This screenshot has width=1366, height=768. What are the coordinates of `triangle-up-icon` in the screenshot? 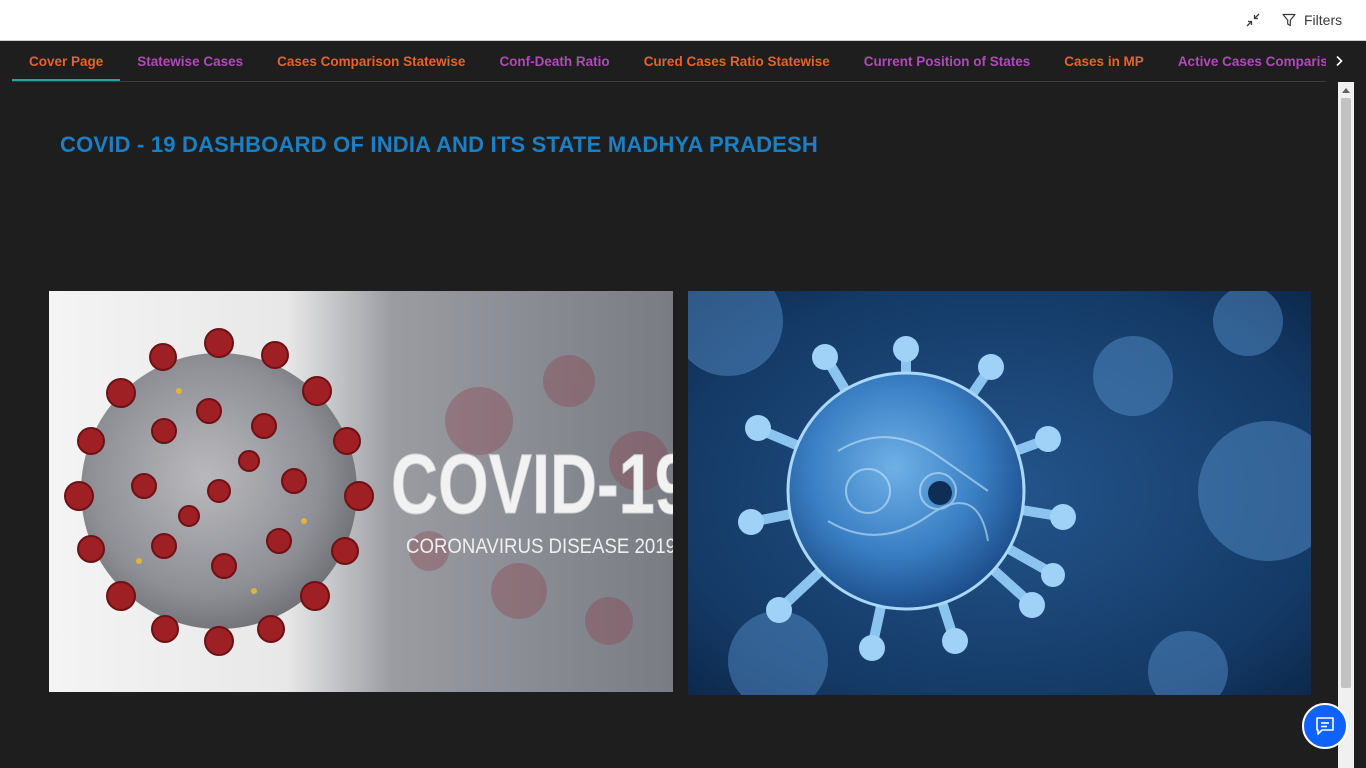 It's located at (1346, 90).